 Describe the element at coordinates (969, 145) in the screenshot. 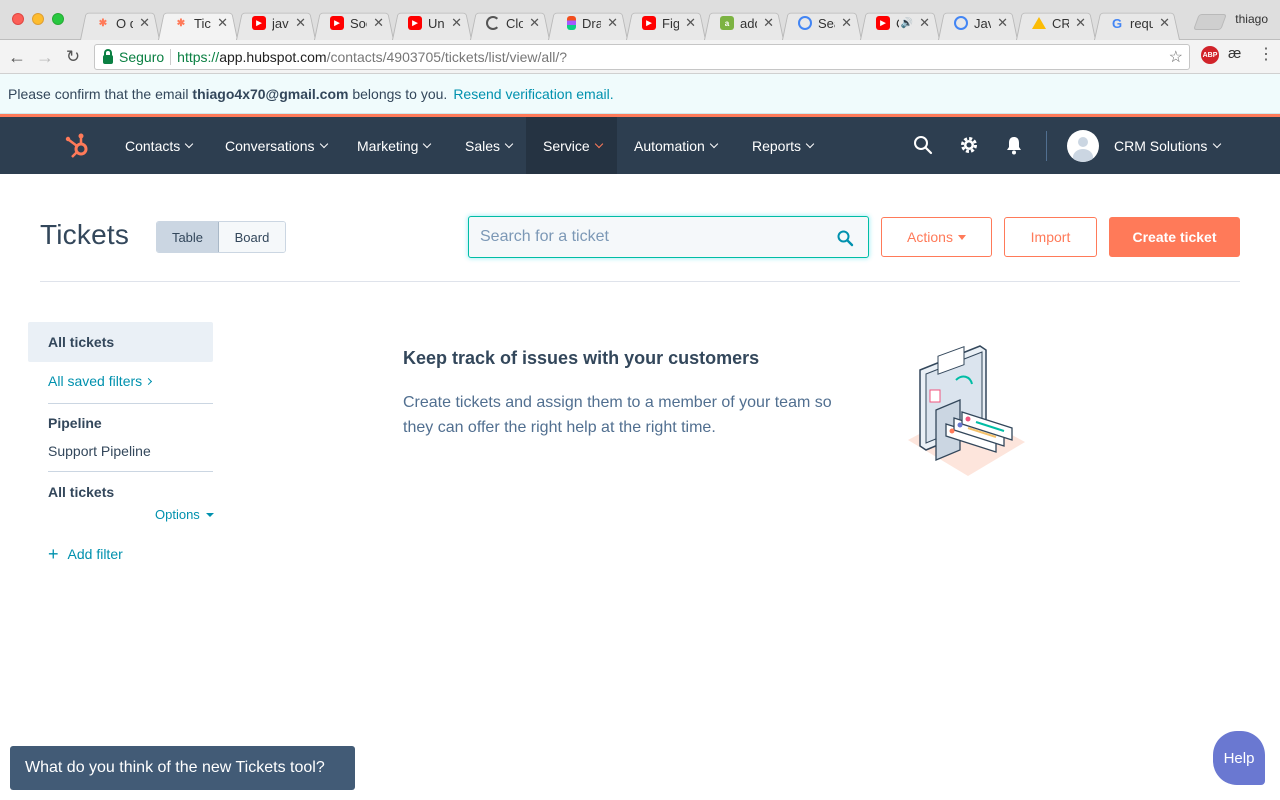

I see `gear-icon` at that location.